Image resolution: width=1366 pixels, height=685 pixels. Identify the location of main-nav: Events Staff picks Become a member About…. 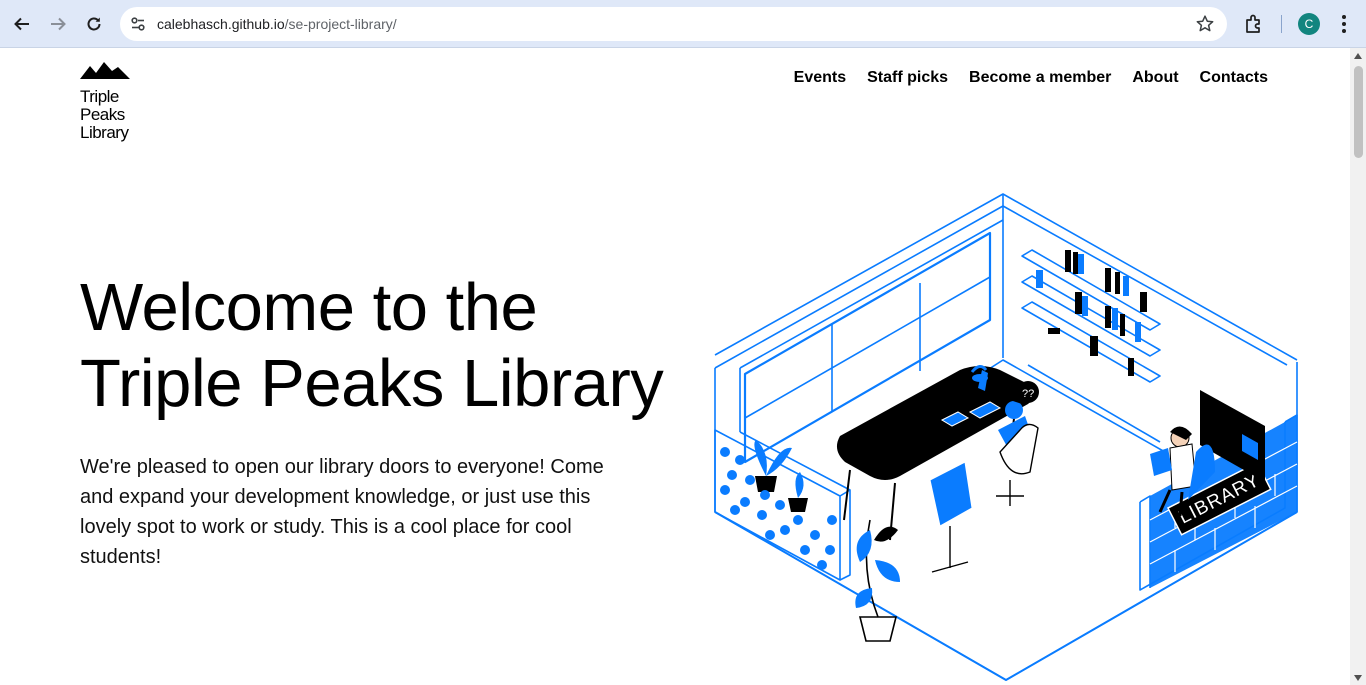
(1020, 78).